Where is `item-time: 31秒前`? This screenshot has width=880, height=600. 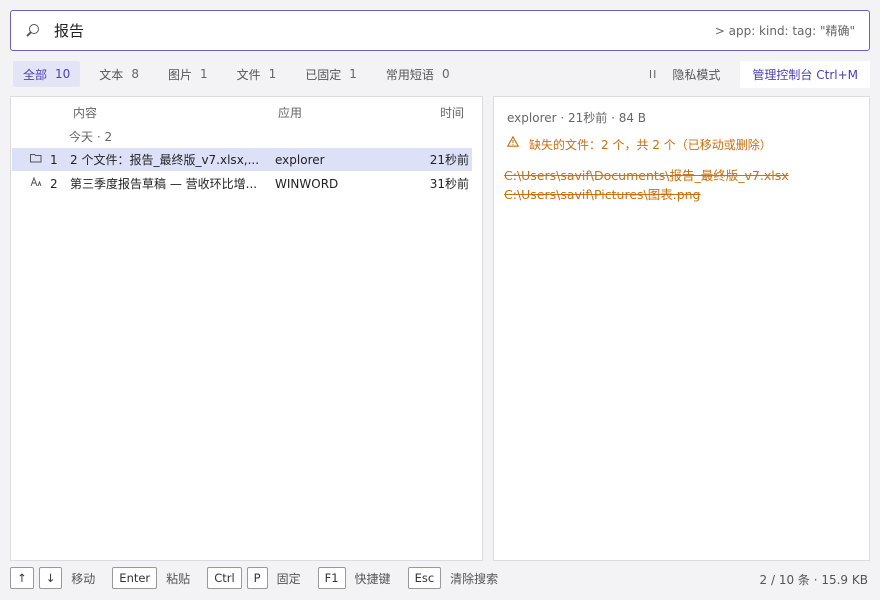
item-time: 31秒前 is located at coordinates (449, 184).